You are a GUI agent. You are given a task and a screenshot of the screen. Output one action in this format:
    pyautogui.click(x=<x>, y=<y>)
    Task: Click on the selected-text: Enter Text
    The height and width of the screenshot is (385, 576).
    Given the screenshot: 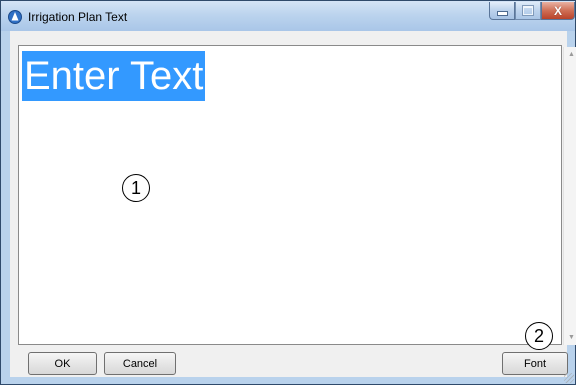 What is the action you would take?
    pyautogui.click(x=114, y=76)
    